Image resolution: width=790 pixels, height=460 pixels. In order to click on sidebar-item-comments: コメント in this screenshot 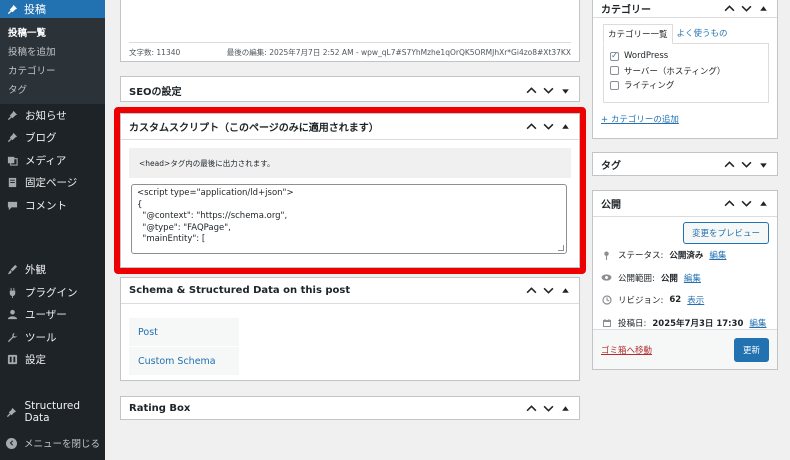, I will do `click(52, 205)`.